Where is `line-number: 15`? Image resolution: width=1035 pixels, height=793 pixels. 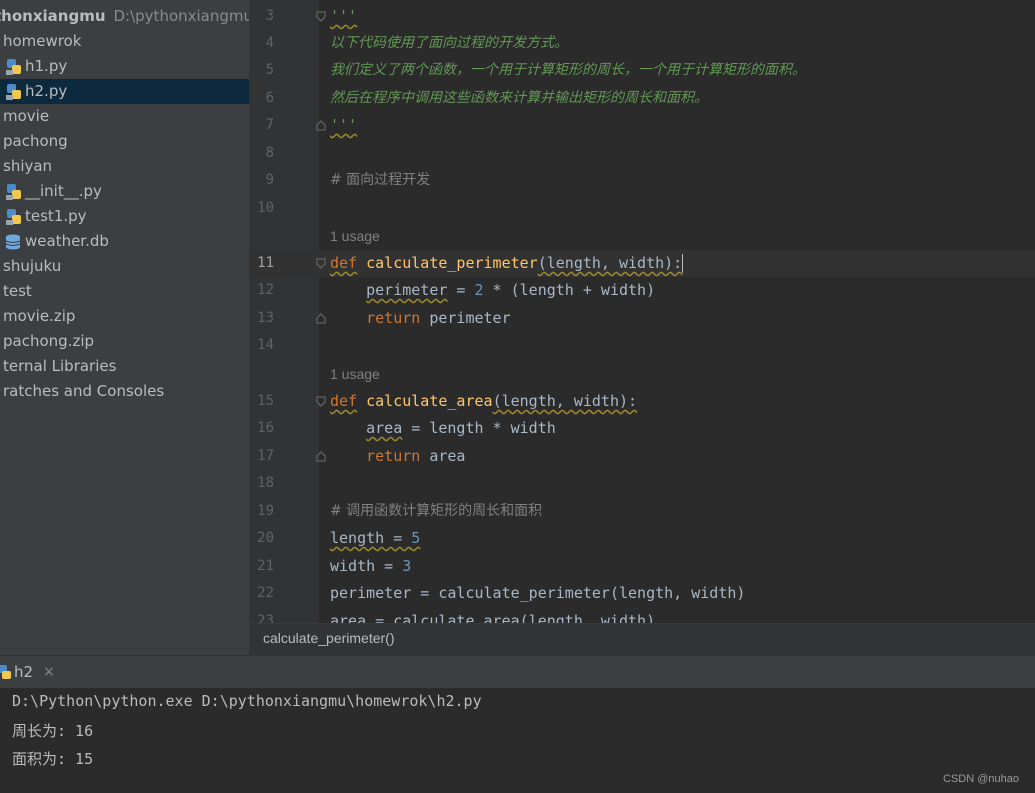 line-number: 15 is located at coordinates (265, 401).